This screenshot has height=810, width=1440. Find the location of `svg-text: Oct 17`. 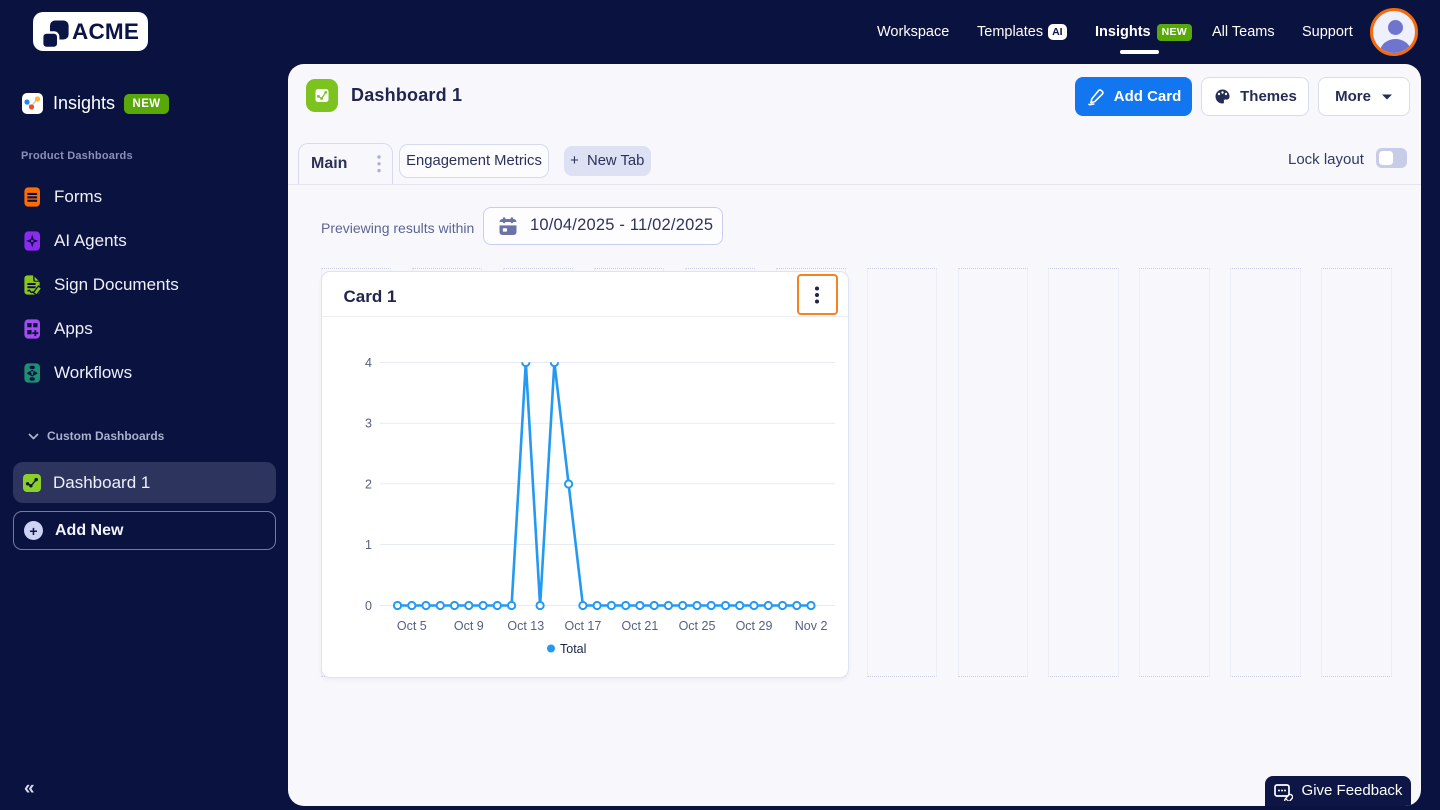

svg-text: Oct 17 is located at coordinates (582, 626).